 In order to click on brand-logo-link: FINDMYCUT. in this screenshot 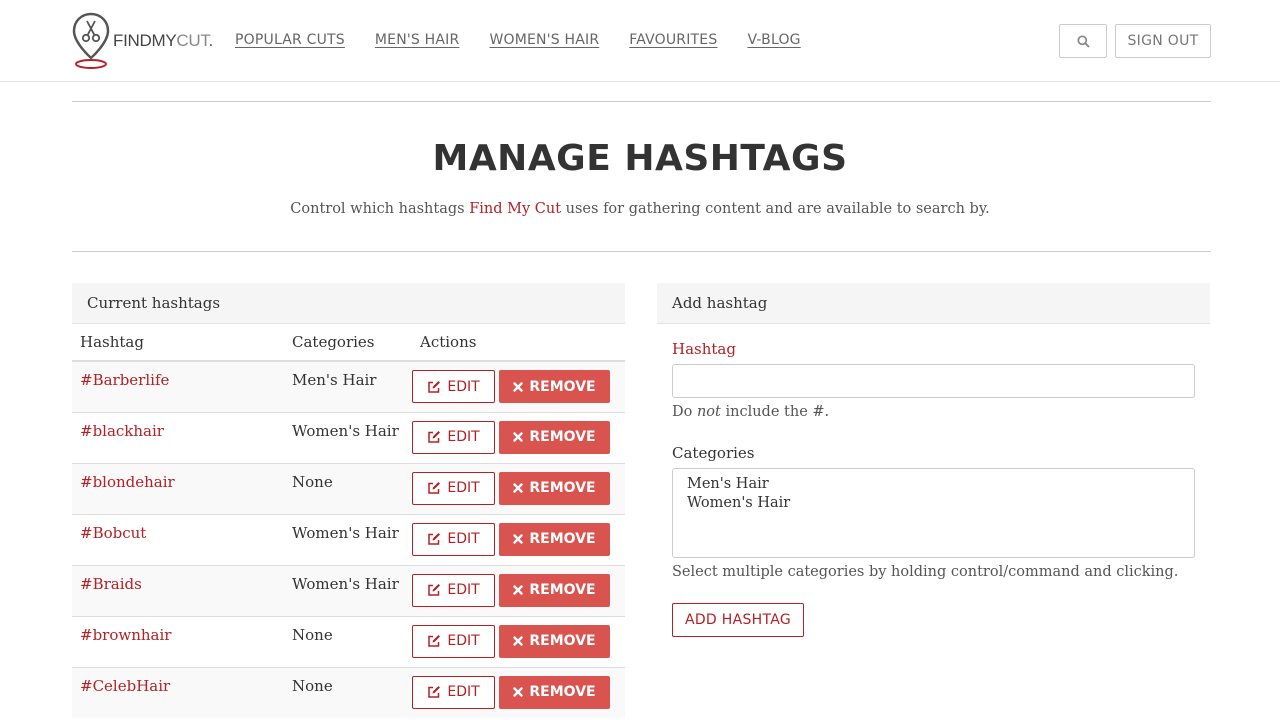, I will do `click(142, 42)`.